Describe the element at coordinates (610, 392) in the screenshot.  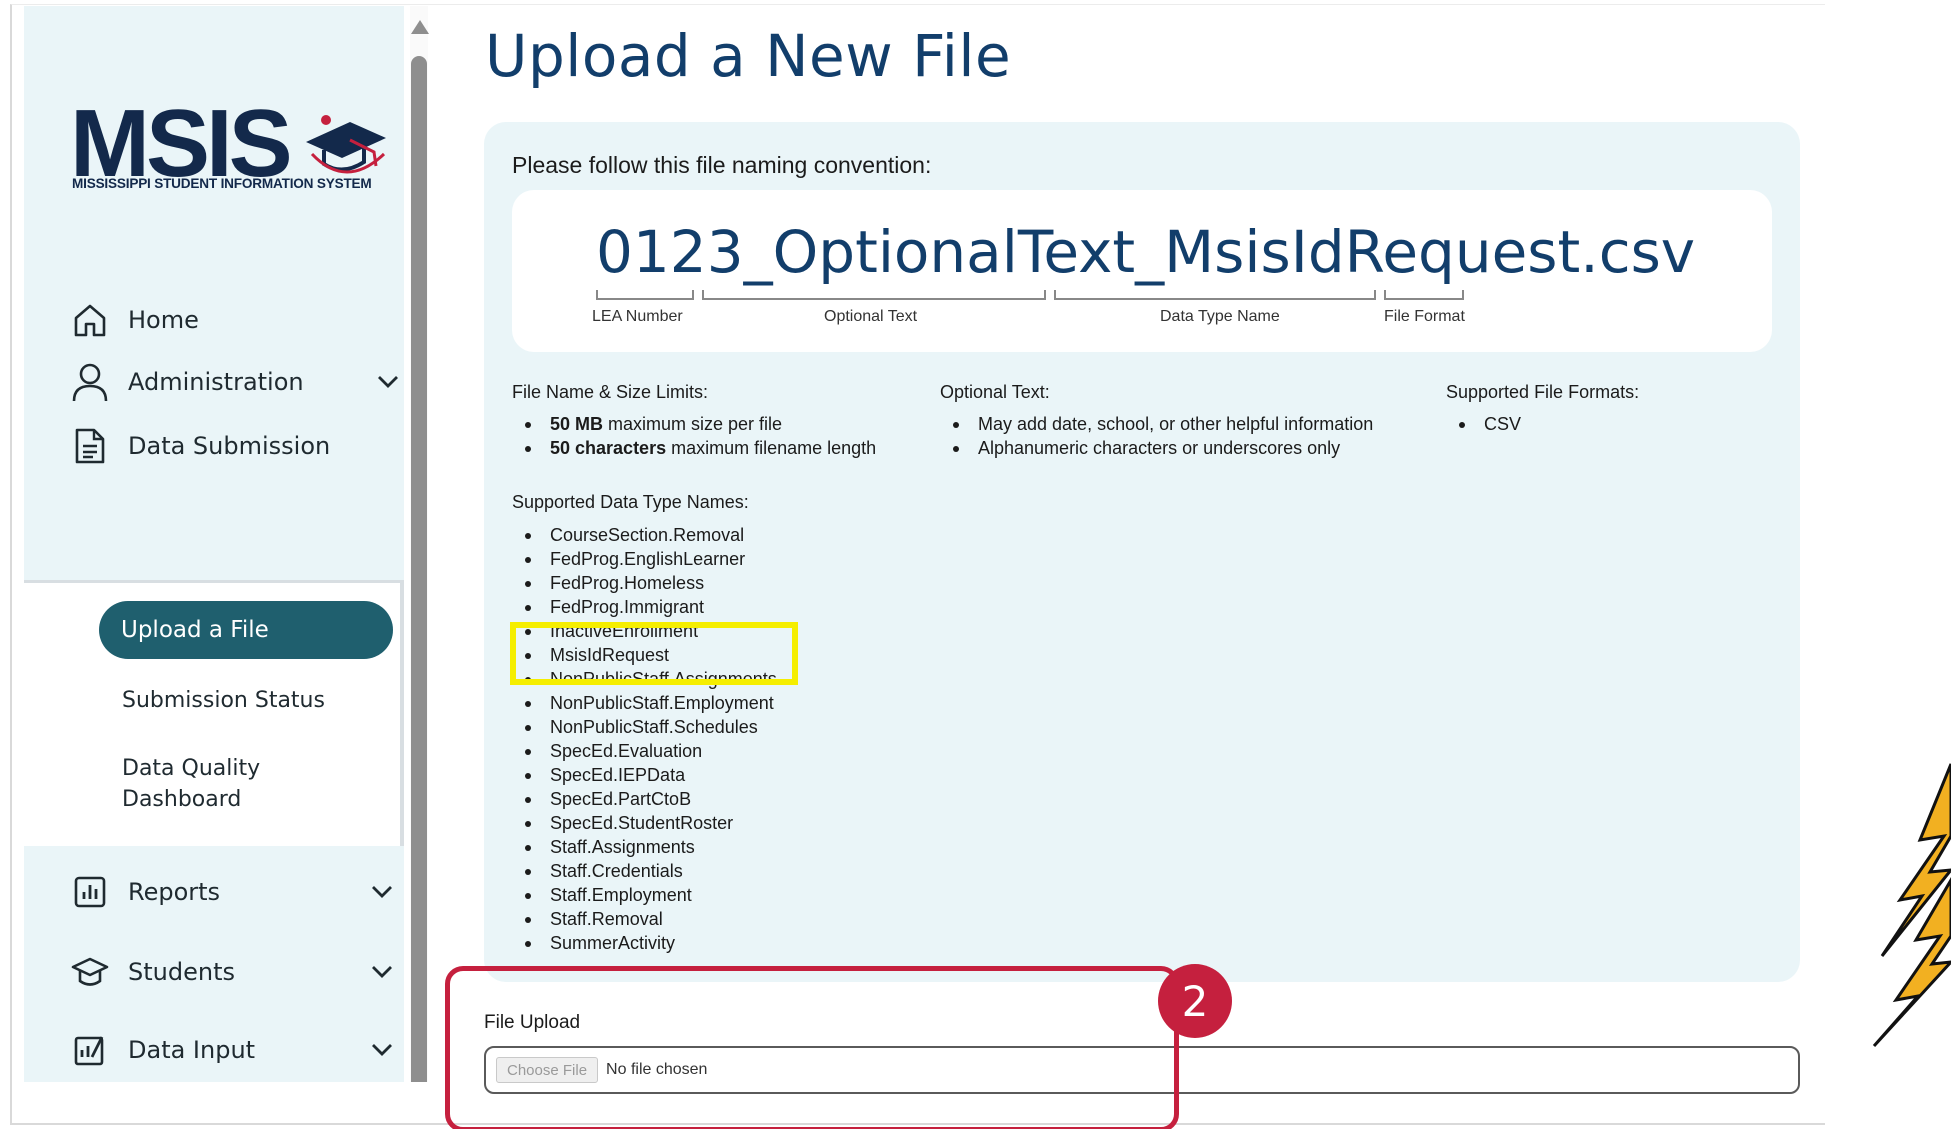
I see `limits-heading: File Name & Size Limits:` at that location.